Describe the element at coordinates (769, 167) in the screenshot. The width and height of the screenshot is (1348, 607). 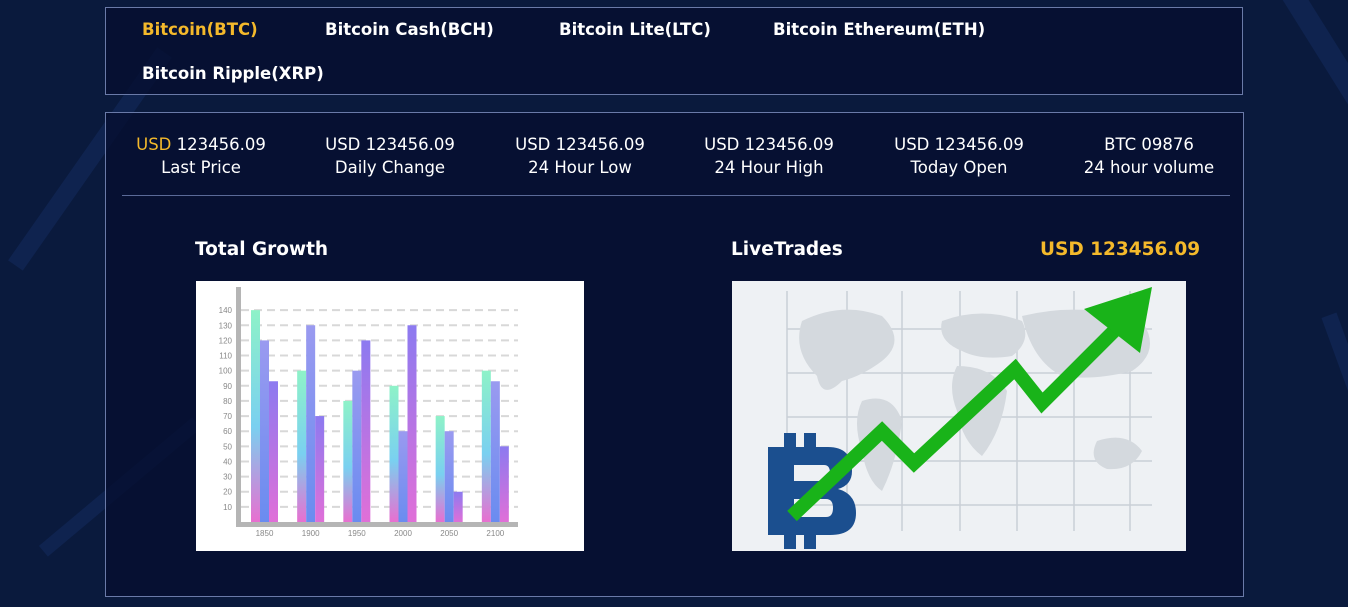
I see `stat-label: 24 Hour High` at that location.